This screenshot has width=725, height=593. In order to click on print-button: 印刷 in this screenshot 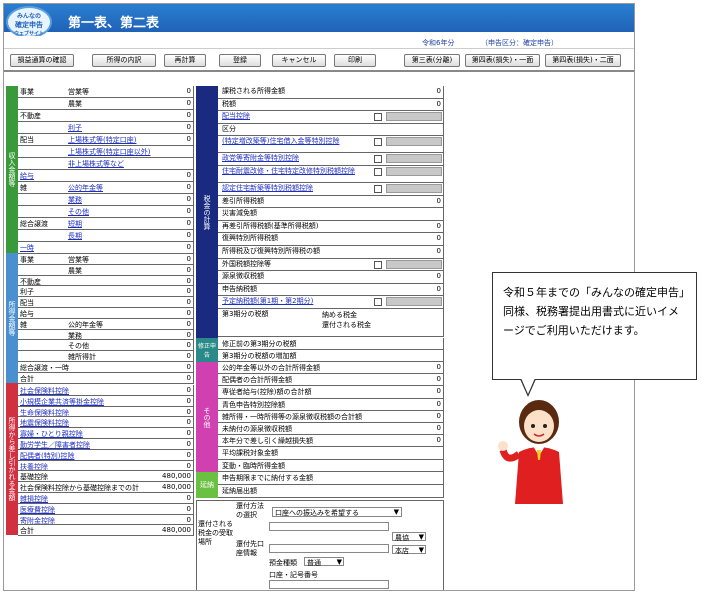, I will do `click(355, 60)`.